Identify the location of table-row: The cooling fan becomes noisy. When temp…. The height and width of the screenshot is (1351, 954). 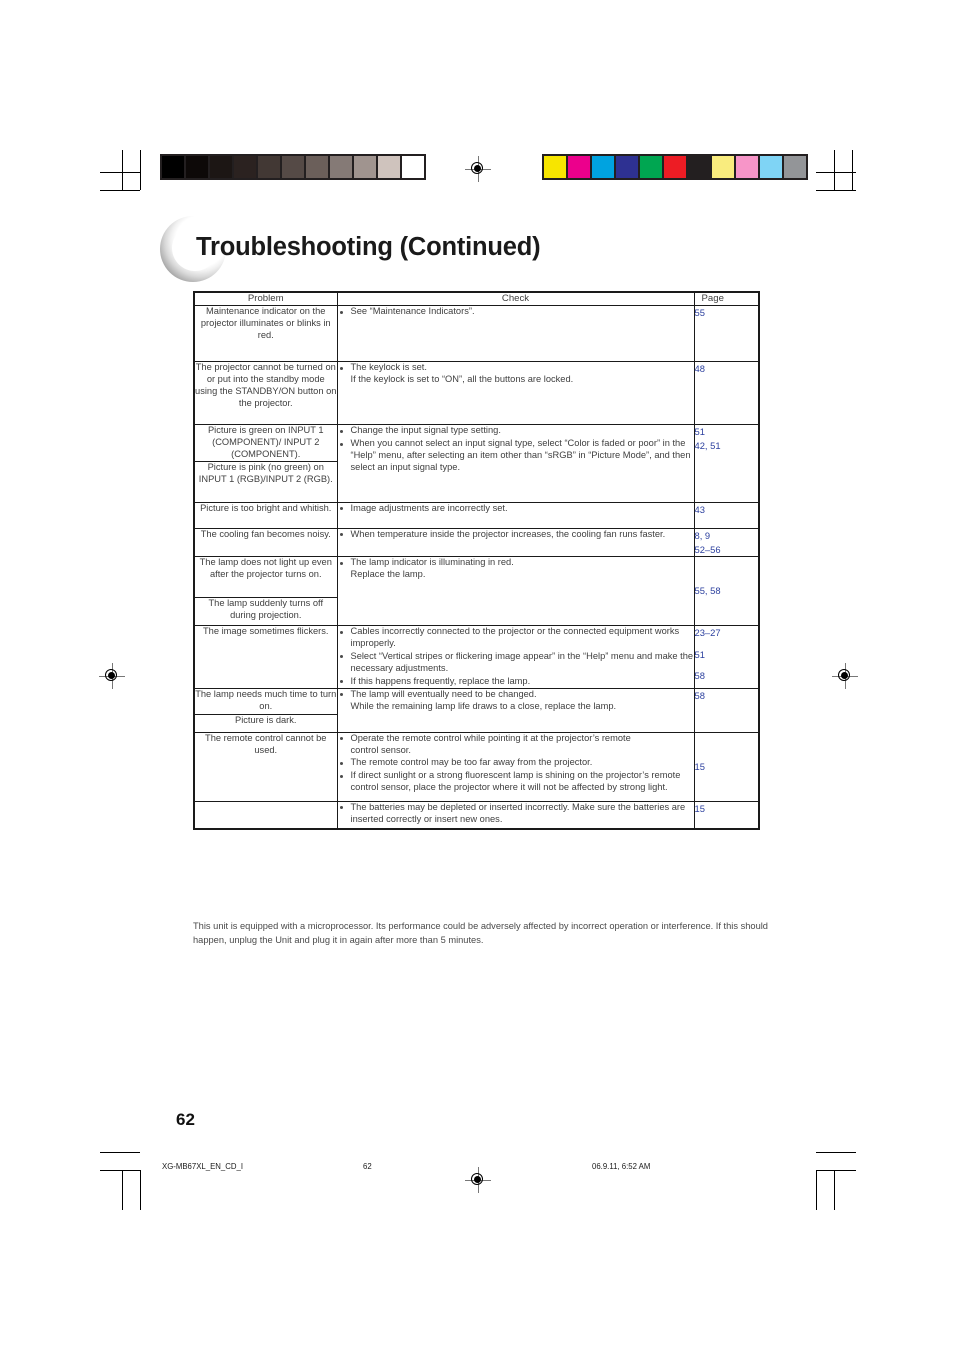
(476, 542).